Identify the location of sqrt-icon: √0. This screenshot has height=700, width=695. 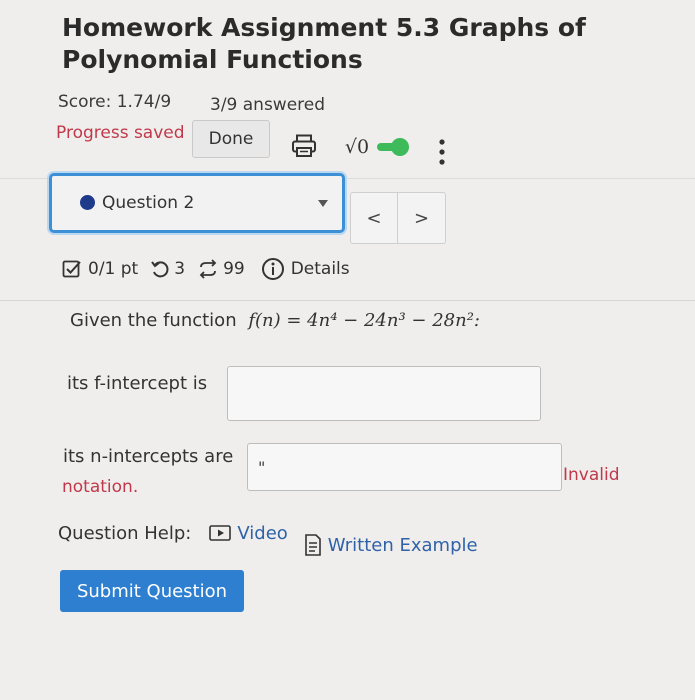
(357, 147).